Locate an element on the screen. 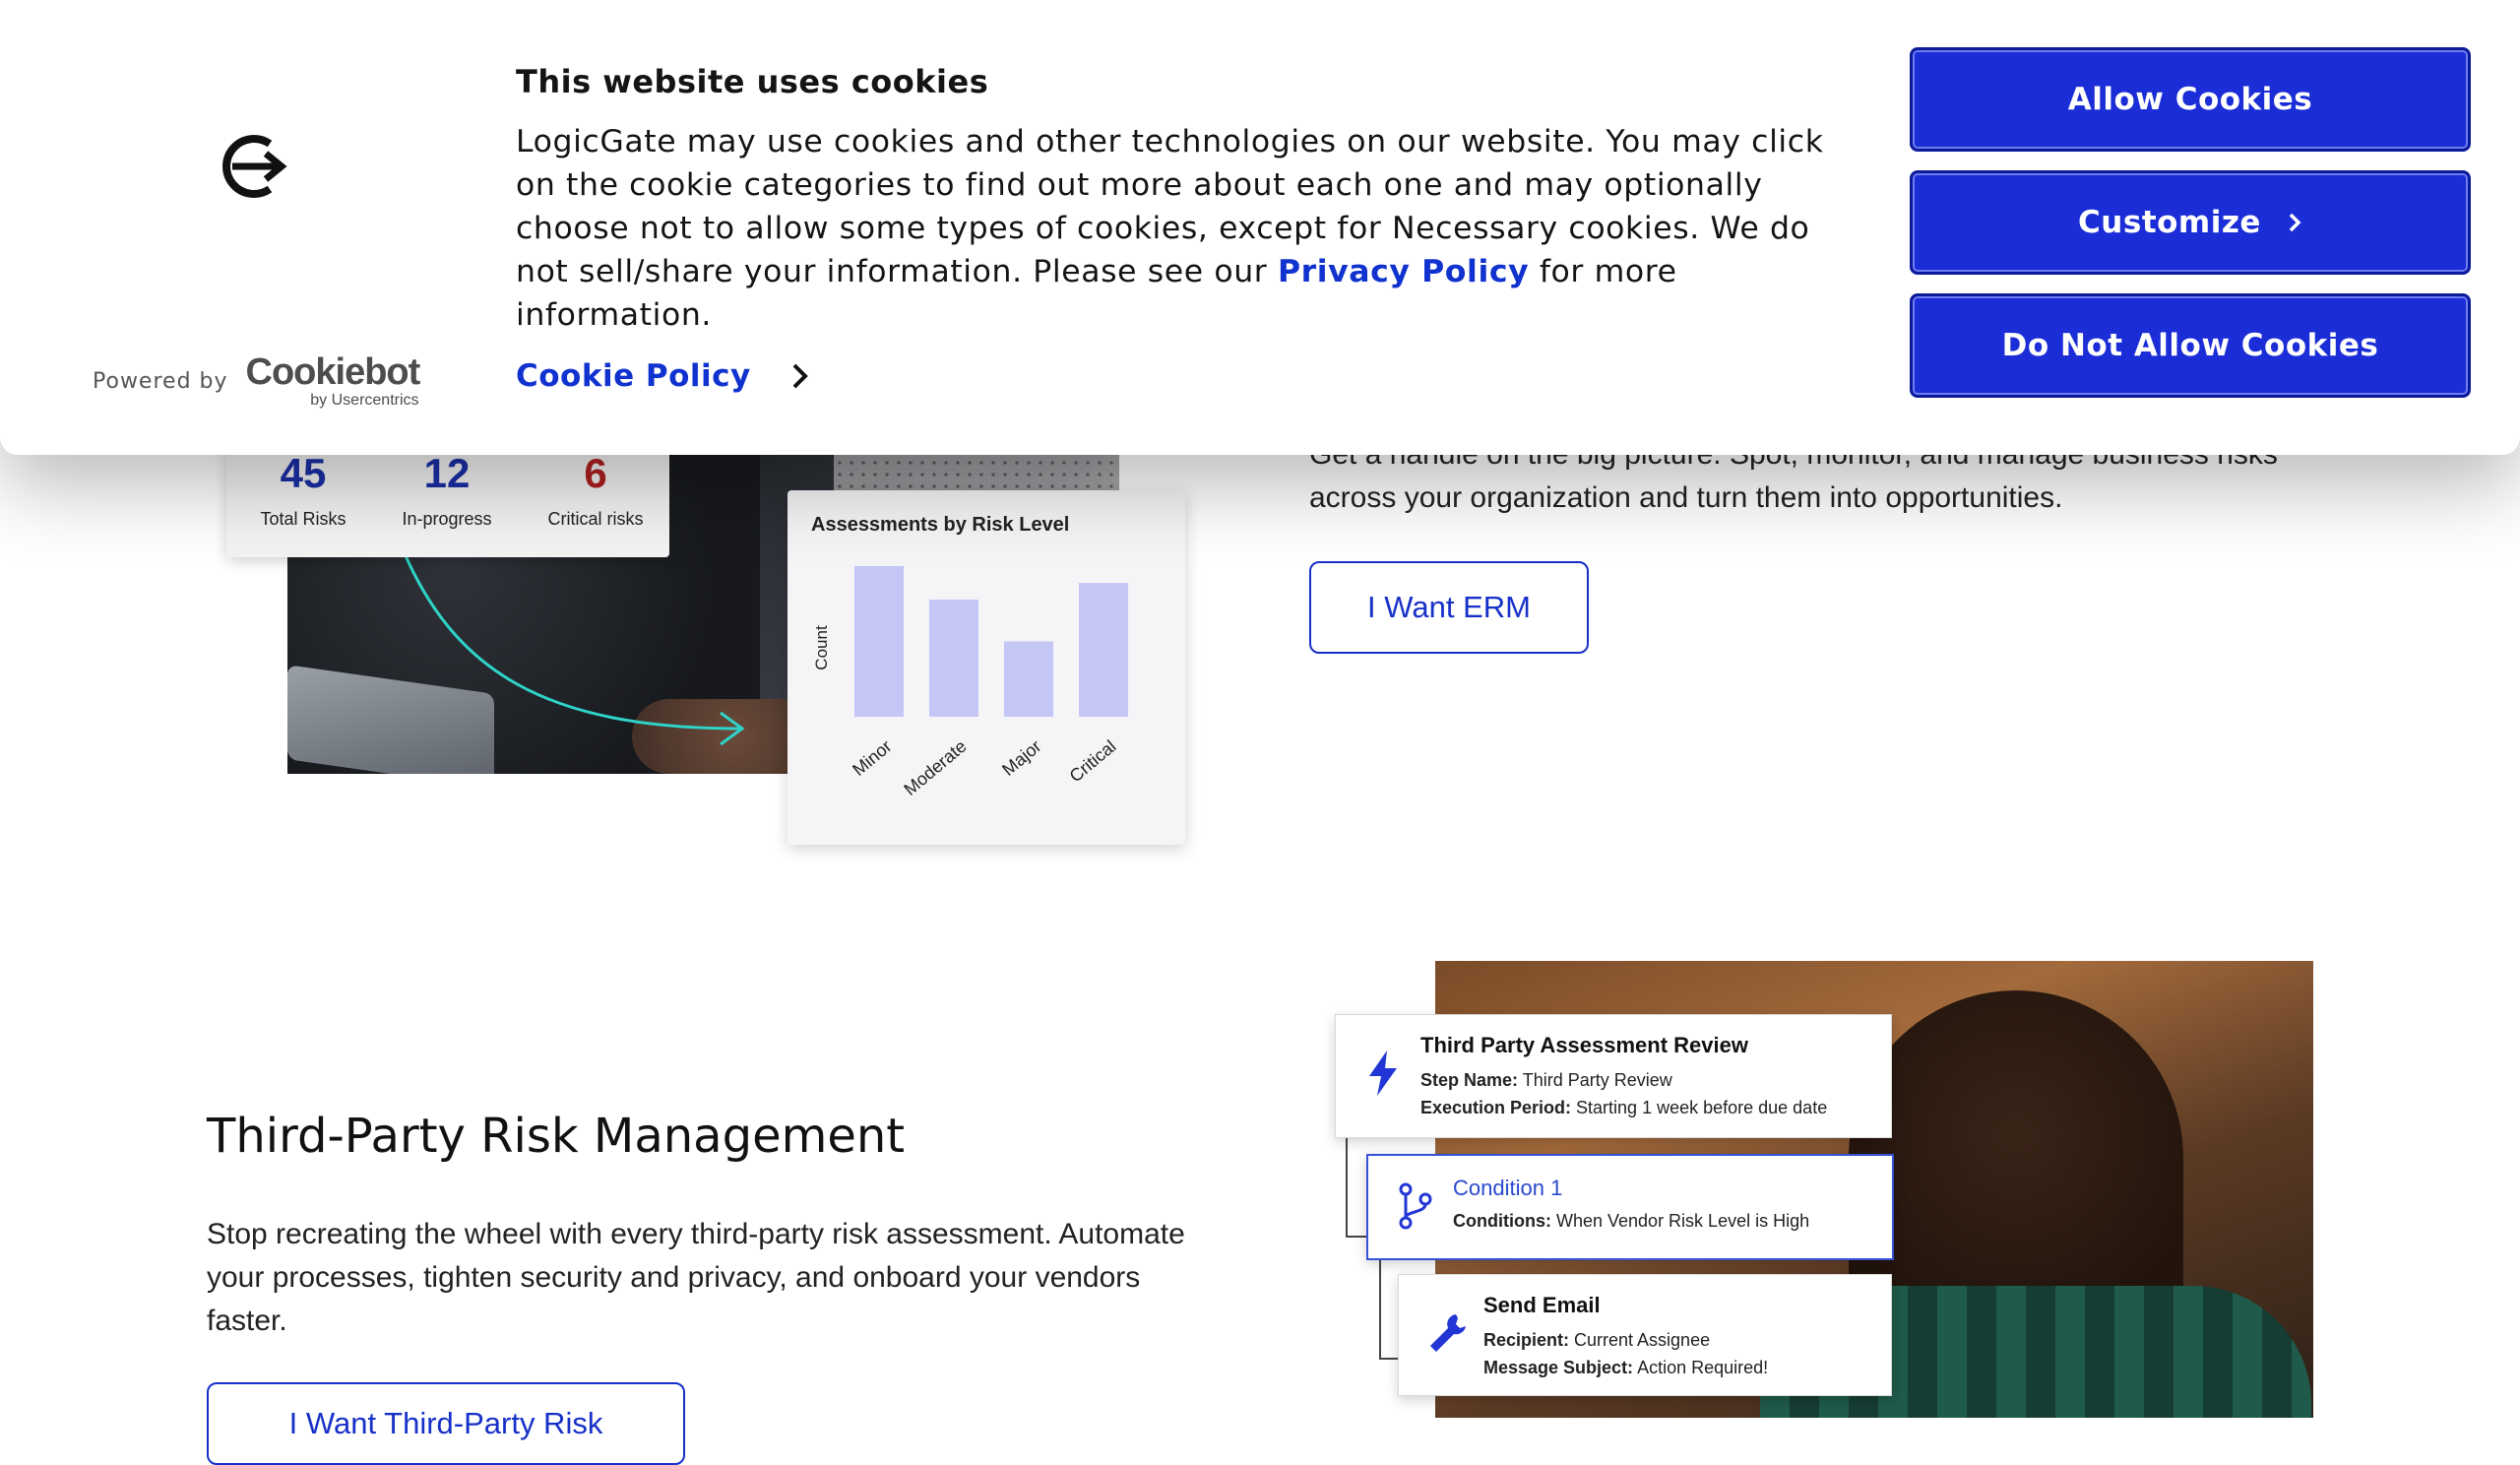  stat-total-risks: 45 Total Risks is located at coordinates (303, 489).